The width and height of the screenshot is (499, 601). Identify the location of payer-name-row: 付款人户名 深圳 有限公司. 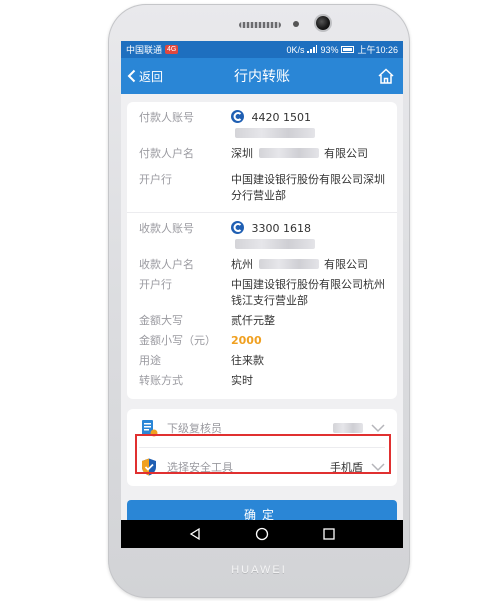
(262, 154).